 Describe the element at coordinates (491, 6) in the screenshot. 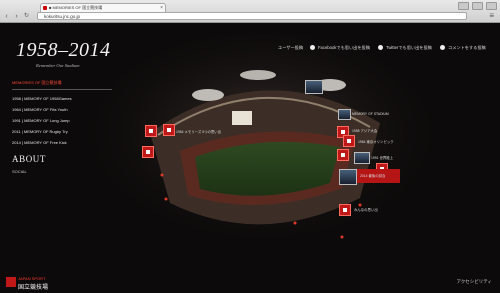

I see `close-window-button` at that location.